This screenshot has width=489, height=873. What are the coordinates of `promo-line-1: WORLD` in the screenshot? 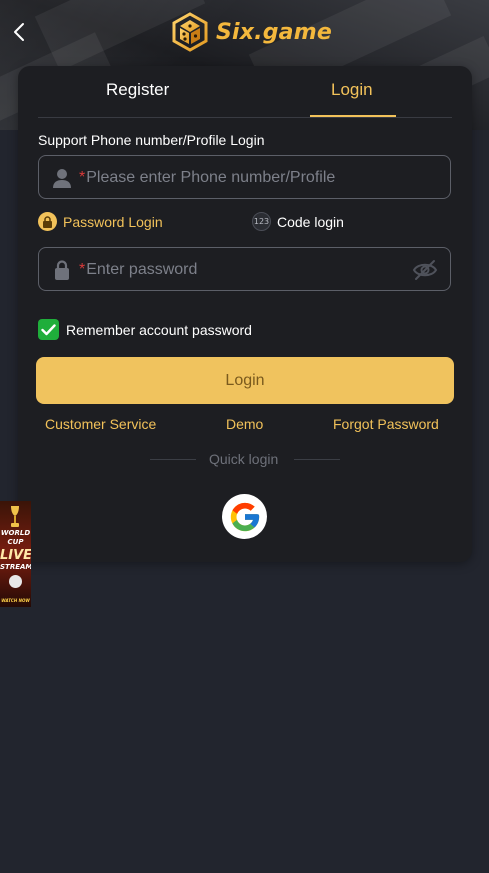 It's located at (15, 533).